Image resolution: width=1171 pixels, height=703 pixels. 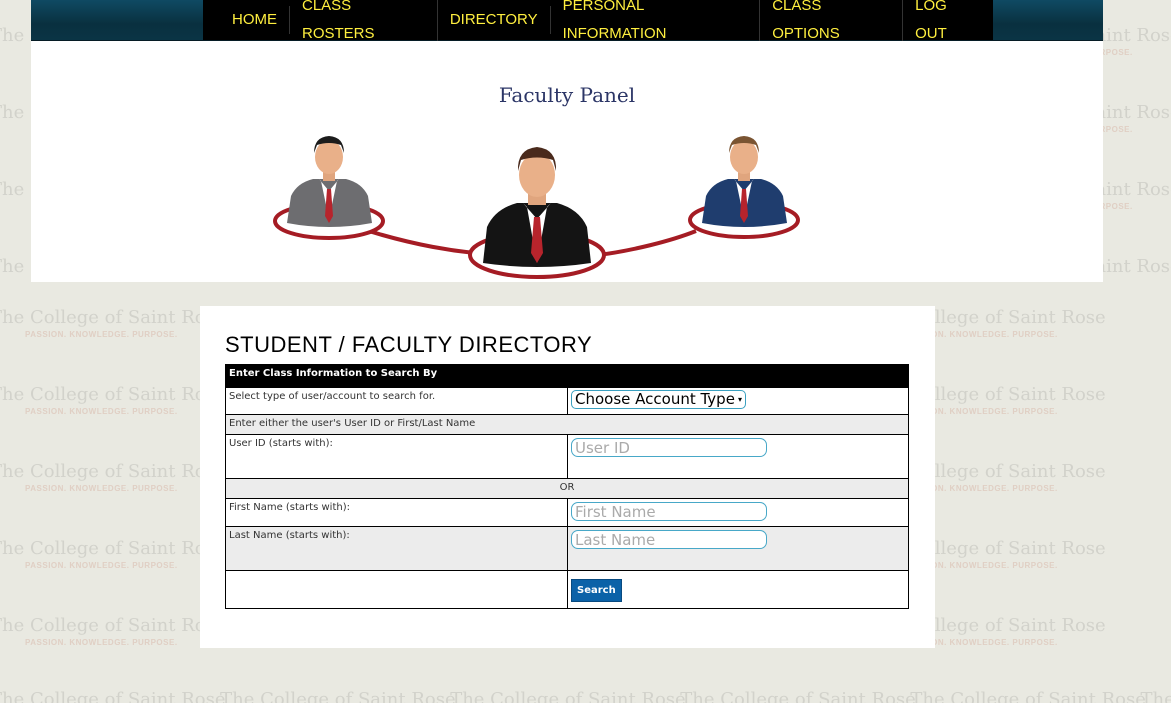 I want to click on user-id-input, so click(x=669, y=447).